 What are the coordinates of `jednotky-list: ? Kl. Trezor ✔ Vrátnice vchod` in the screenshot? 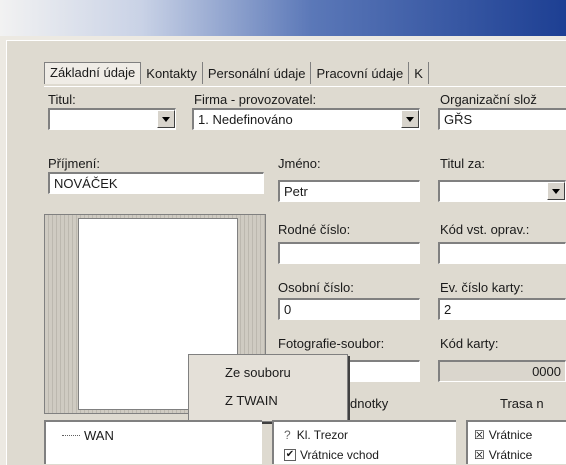 It's located at (364, 442).